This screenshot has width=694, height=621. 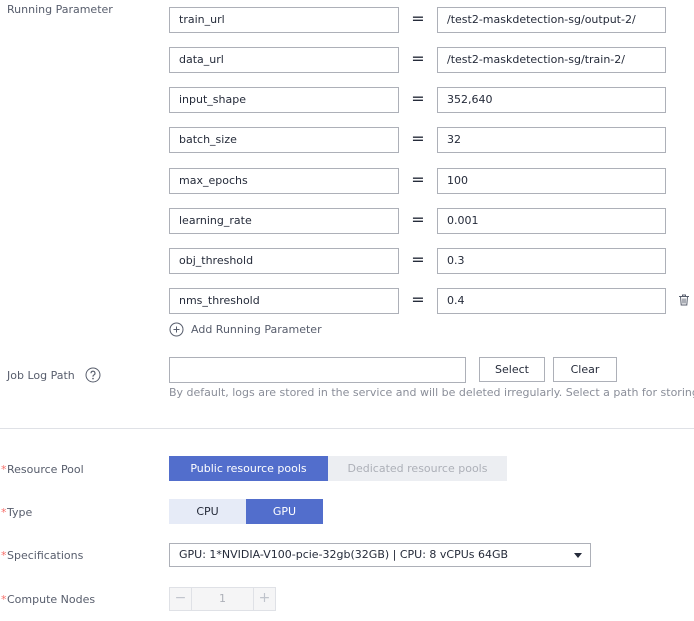 I want to click on resource-pool-label: Resource Pool, so click(x=42, y=470).